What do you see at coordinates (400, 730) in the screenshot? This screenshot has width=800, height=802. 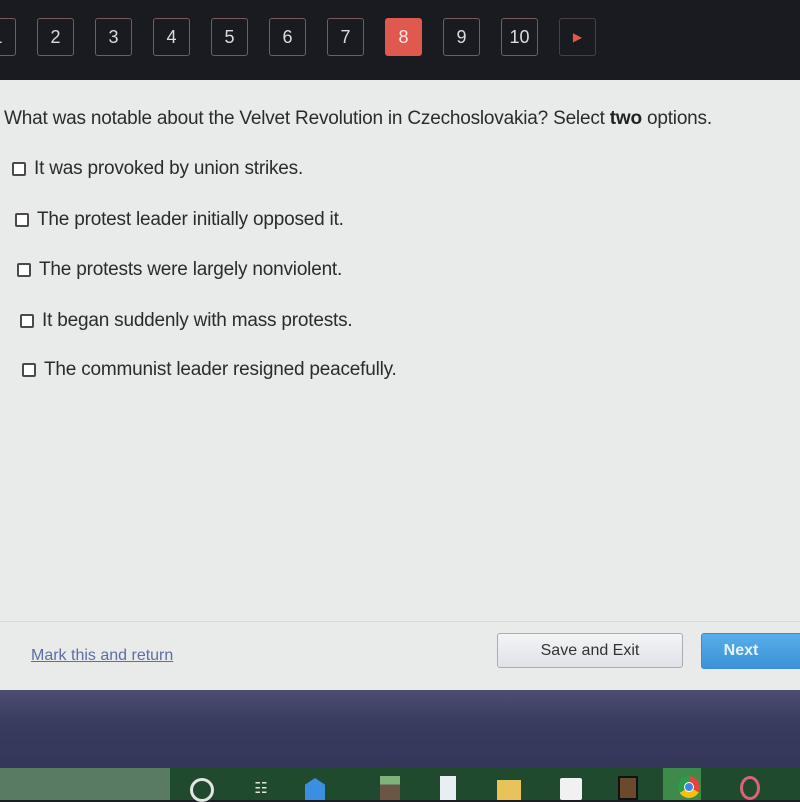 I see `monitor-bezel-area` at bounding box center [400, 730].